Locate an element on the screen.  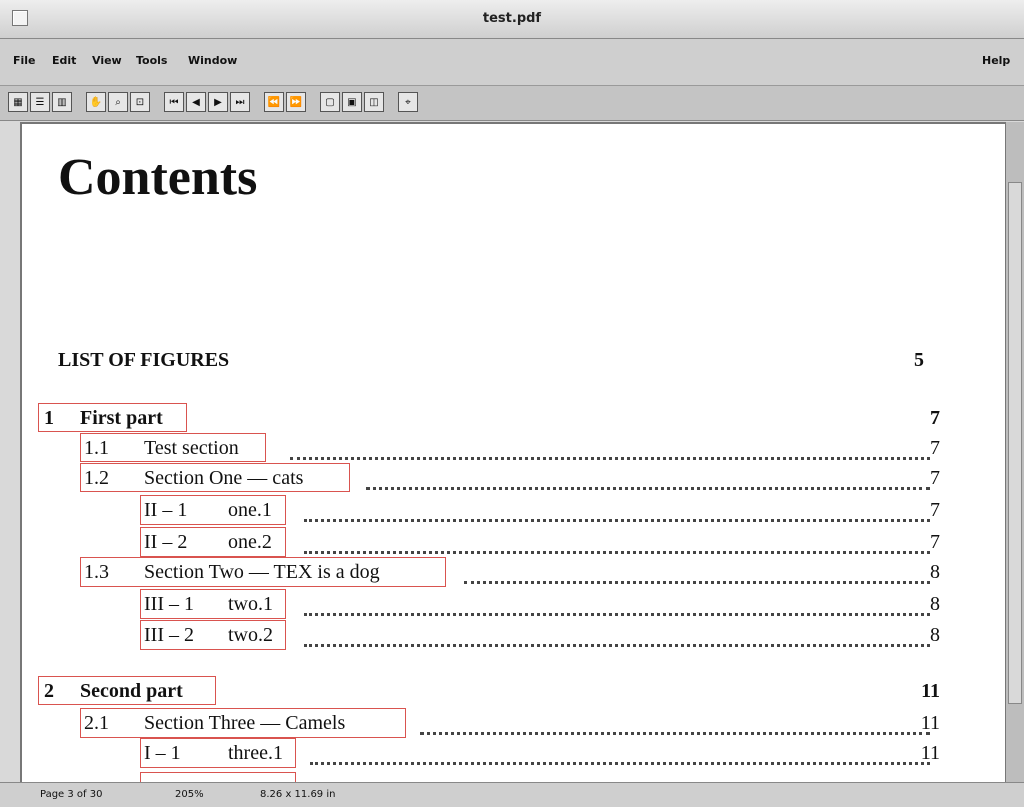
continuous-page-icon: ☰ is located at coordinates (40, 102).